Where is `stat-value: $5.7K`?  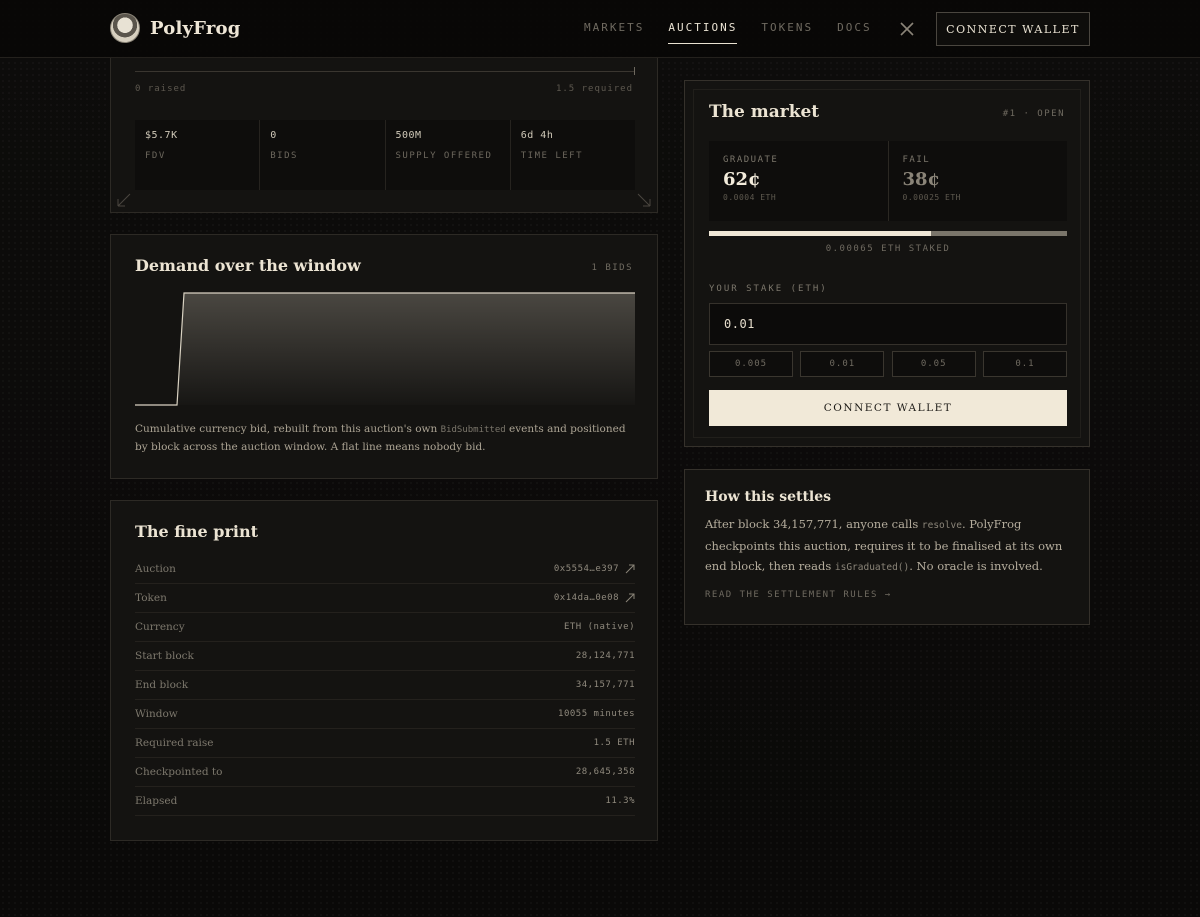
stat-value: $5.7K is located at coordinates (161, 135).